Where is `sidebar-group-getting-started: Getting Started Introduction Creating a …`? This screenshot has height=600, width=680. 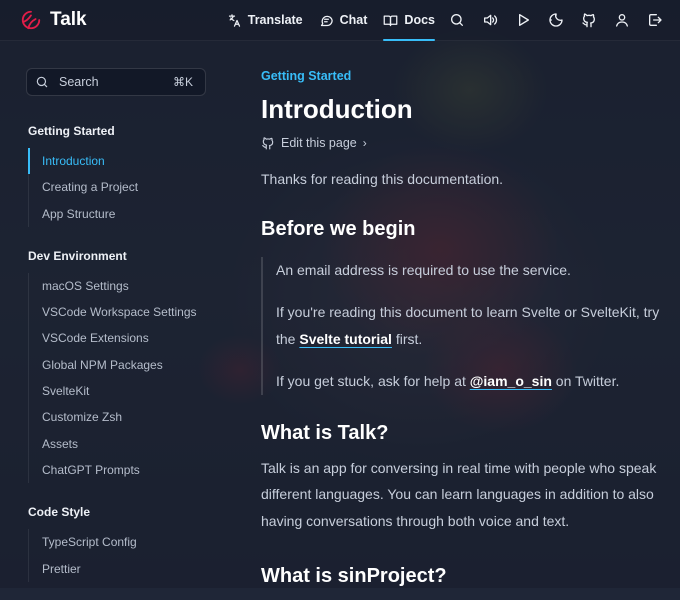
sidebar-group-getting-started: Getting Started Introduction Creating a … is located at coordinates (128, 173).